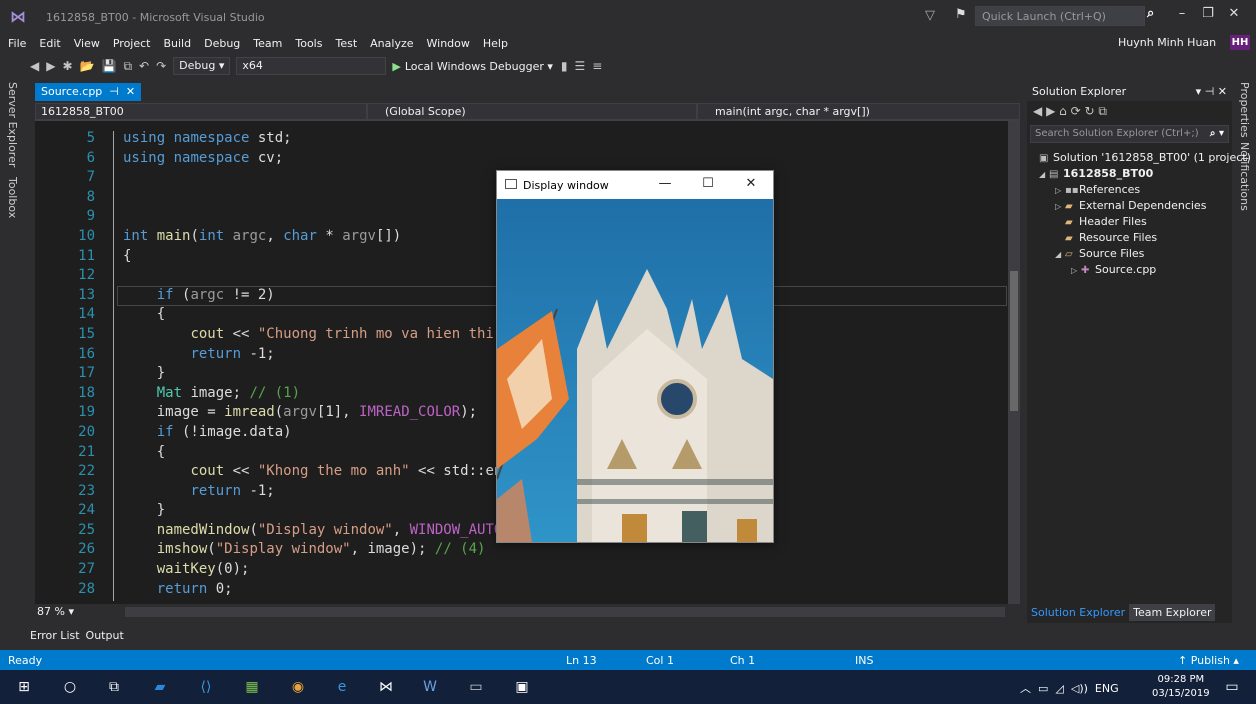 The width and height of the screenshot is (1256, 704). I want to click on feedback-filter-icon: ▽, so click(930, 15).